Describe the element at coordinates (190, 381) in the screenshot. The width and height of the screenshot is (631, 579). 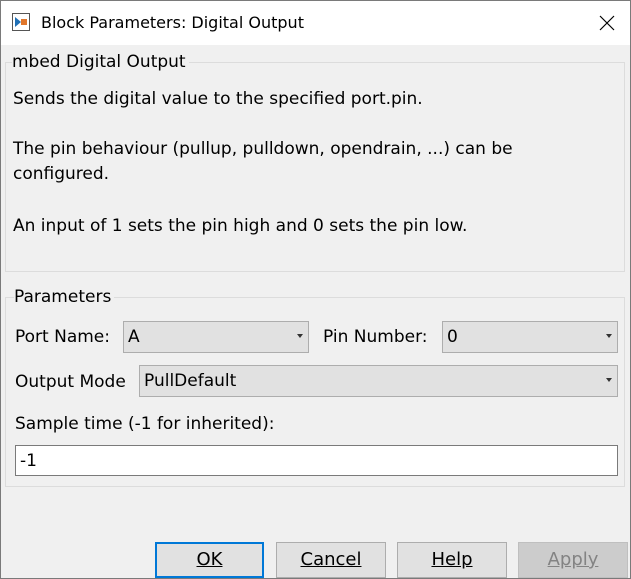
I see `output-mode-value: PullDefault` at that location.